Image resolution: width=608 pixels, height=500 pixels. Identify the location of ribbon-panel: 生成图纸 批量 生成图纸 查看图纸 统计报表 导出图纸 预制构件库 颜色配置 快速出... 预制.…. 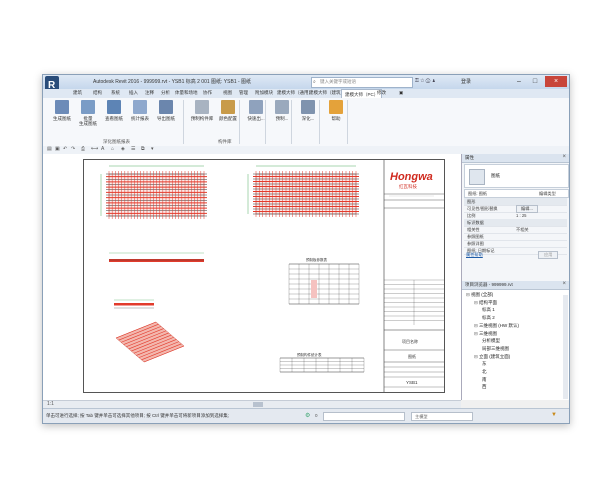
(306, 122).